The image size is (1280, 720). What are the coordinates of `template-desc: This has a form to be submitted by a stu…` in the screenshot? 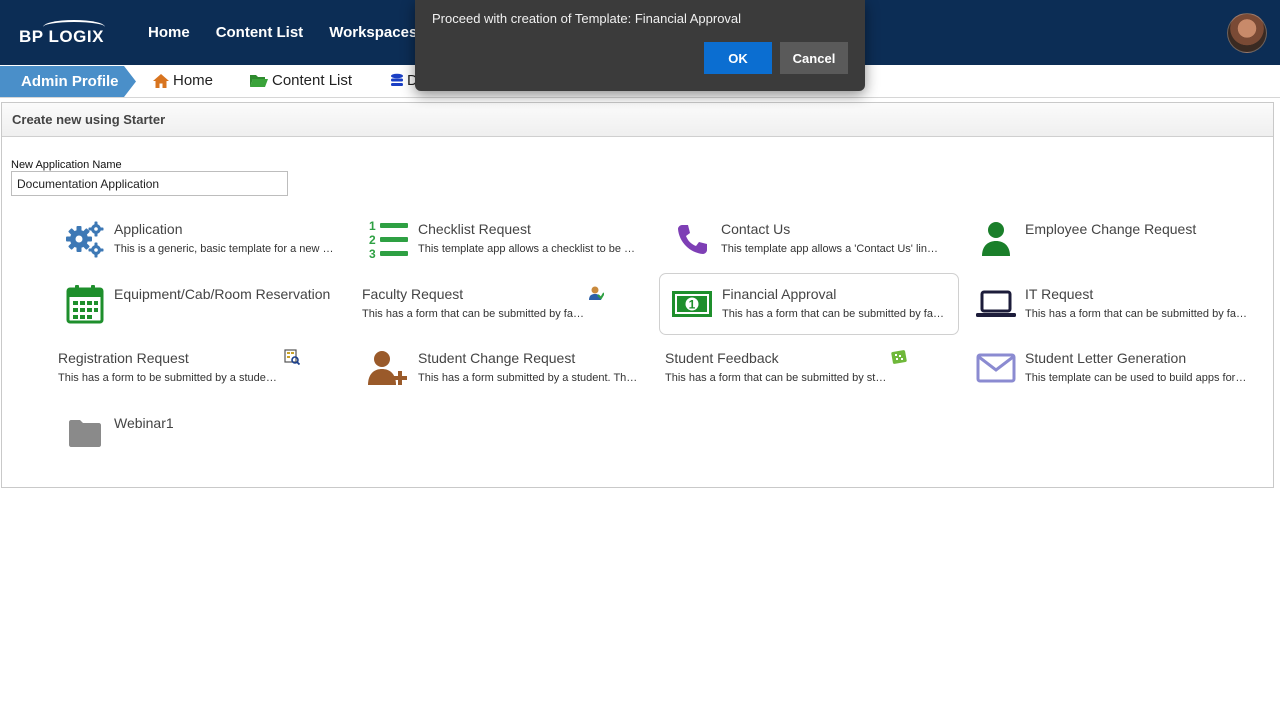 It's located at (169, 378).